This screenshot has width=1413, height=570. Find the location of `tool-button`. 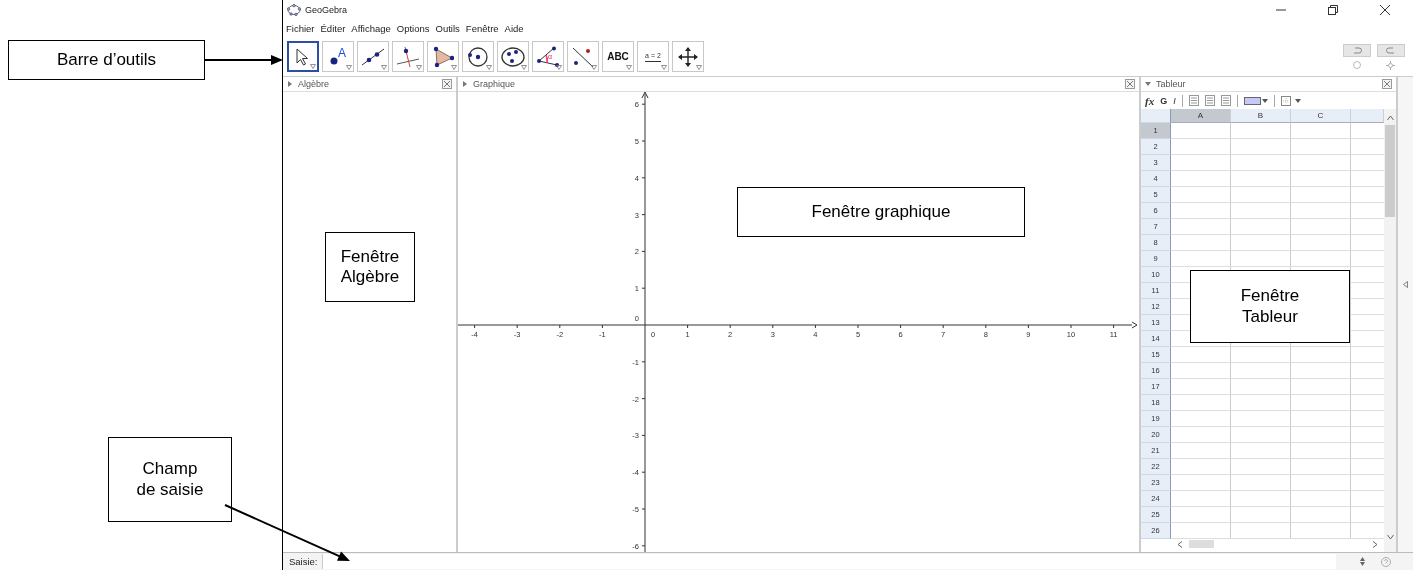

tool-button is located at coordinates (303, 56).